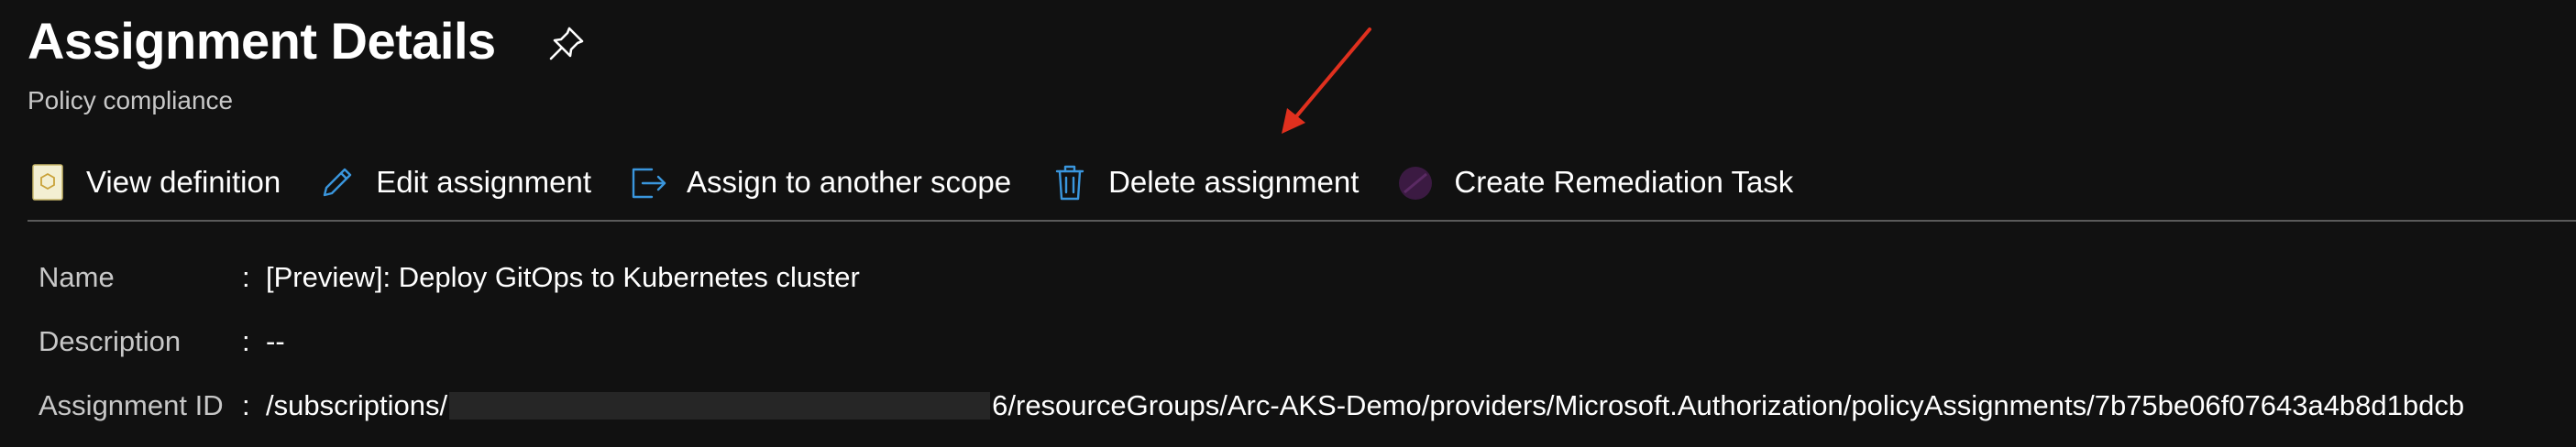  What do you see at coordinates (1624, 182) in the screenshot?
I see `create-remediation-task-label: Create Remediation Task` at bounding box center [1624, 182].